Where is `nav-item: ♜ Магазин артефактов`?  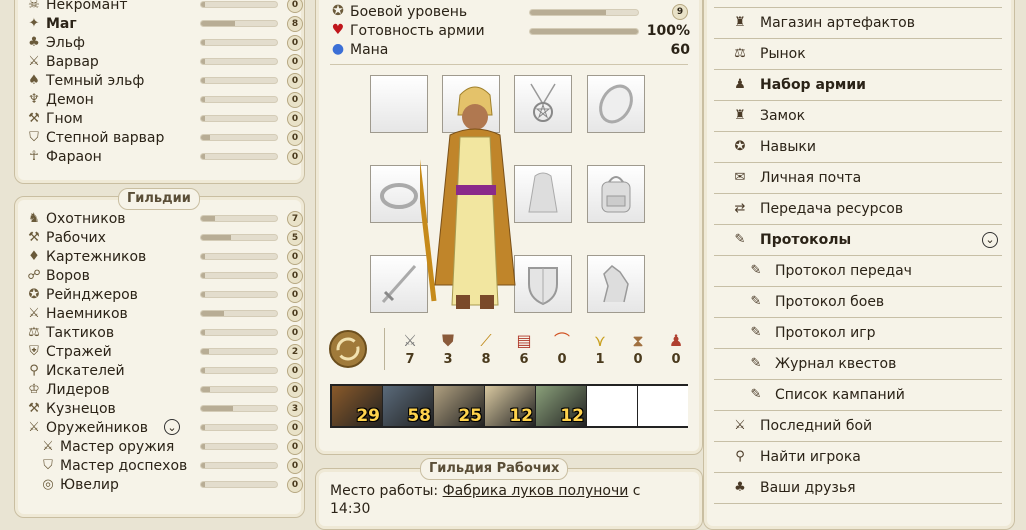 nav-item: ♜ Магазин артефактов is located at coordinates (858, 23).